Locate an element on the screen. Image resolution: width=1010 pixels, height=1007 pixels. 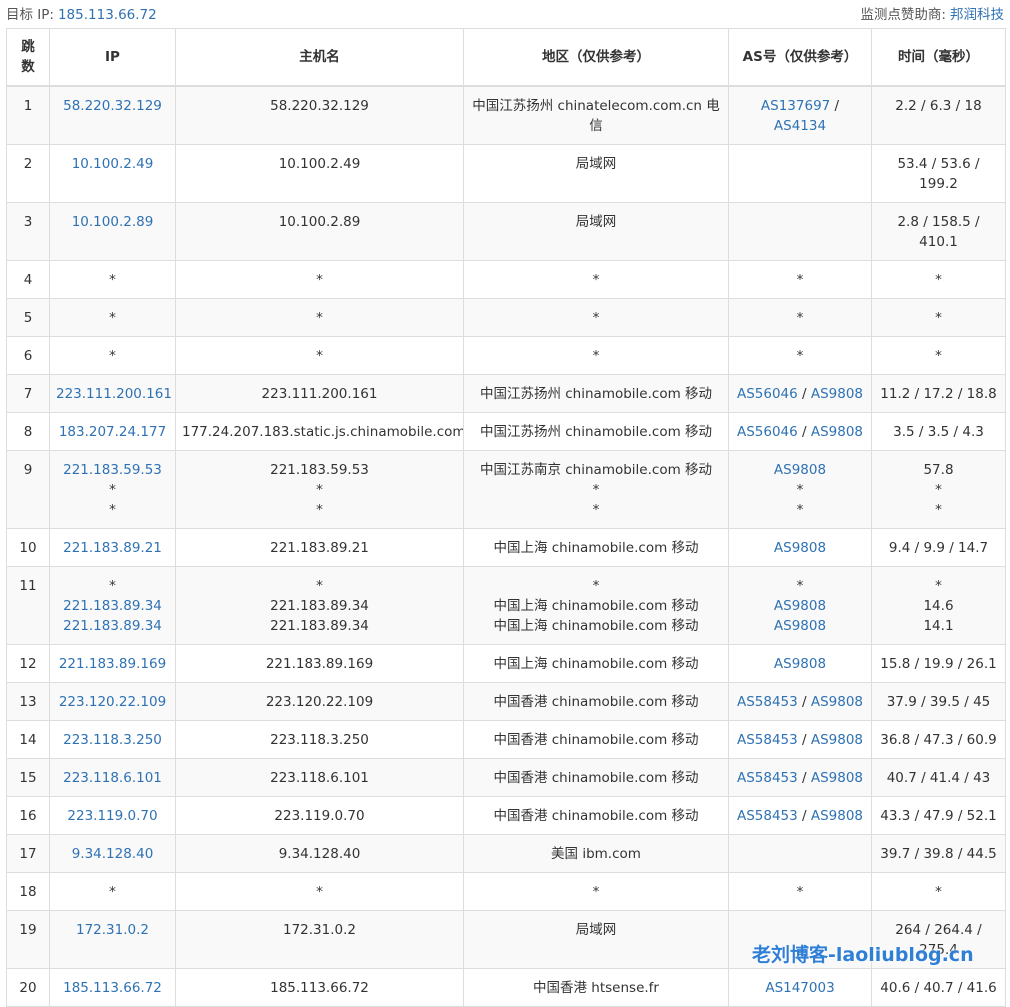
hop-number: 4 is located at coordinates (28, 280).